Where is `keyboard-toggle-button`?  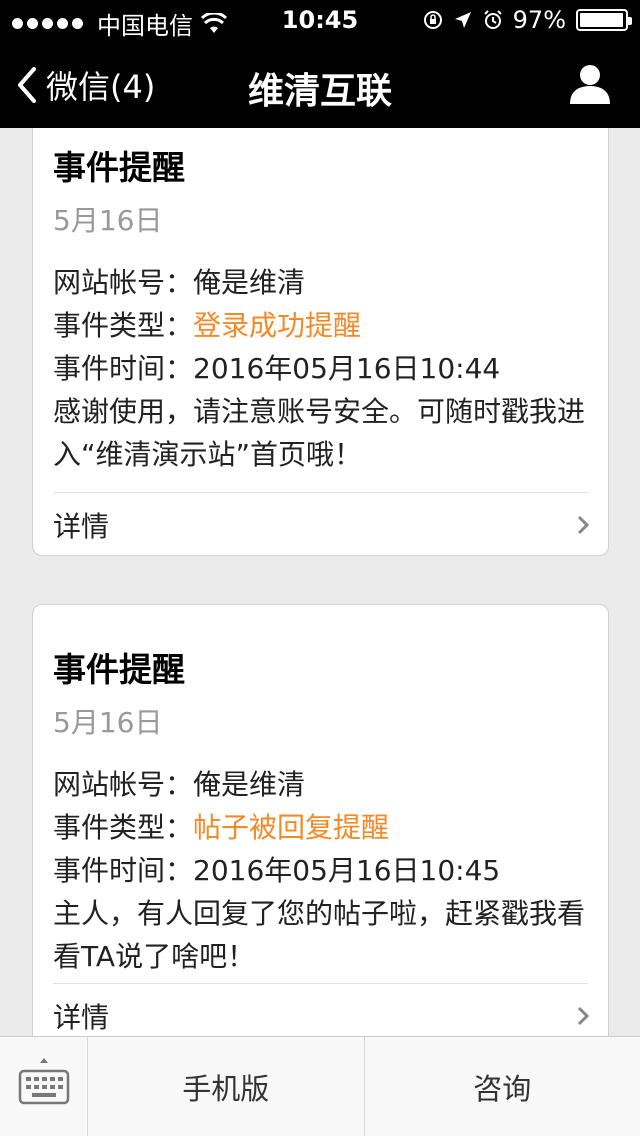 keyboard-toggle-button is located at coordinates (44, 1086).